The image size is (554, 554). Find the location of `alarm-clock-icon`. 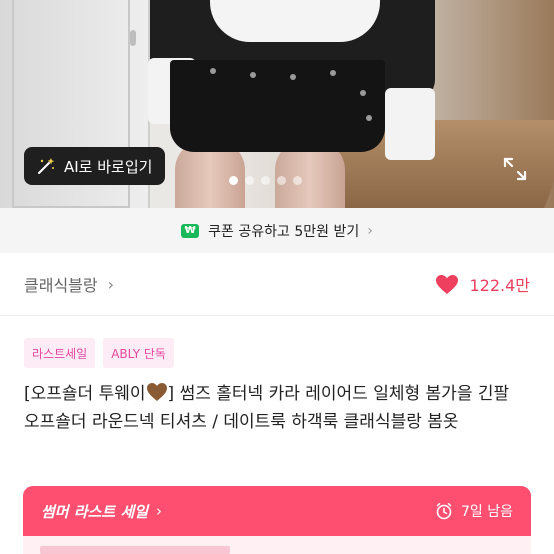

alarm-clock-icon is located at coordinates (444, 511).